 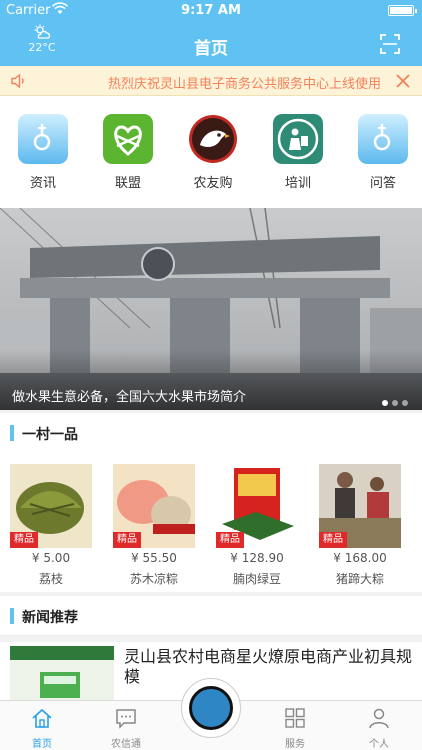 I want to click on product-name: 腩肉绿豆, so click(x=256, y=579).